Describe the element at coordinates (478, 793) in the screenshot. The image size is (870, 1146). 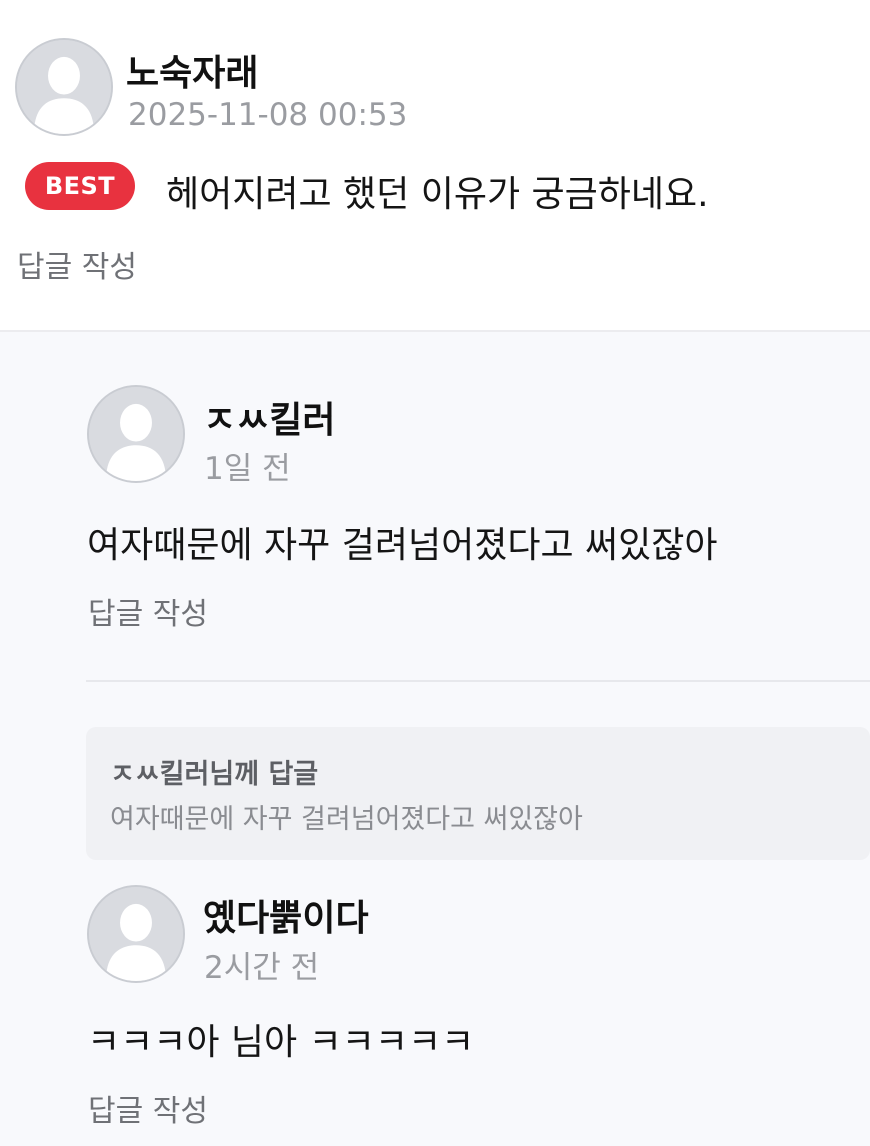
I see `quoted-reply-box` at that location.